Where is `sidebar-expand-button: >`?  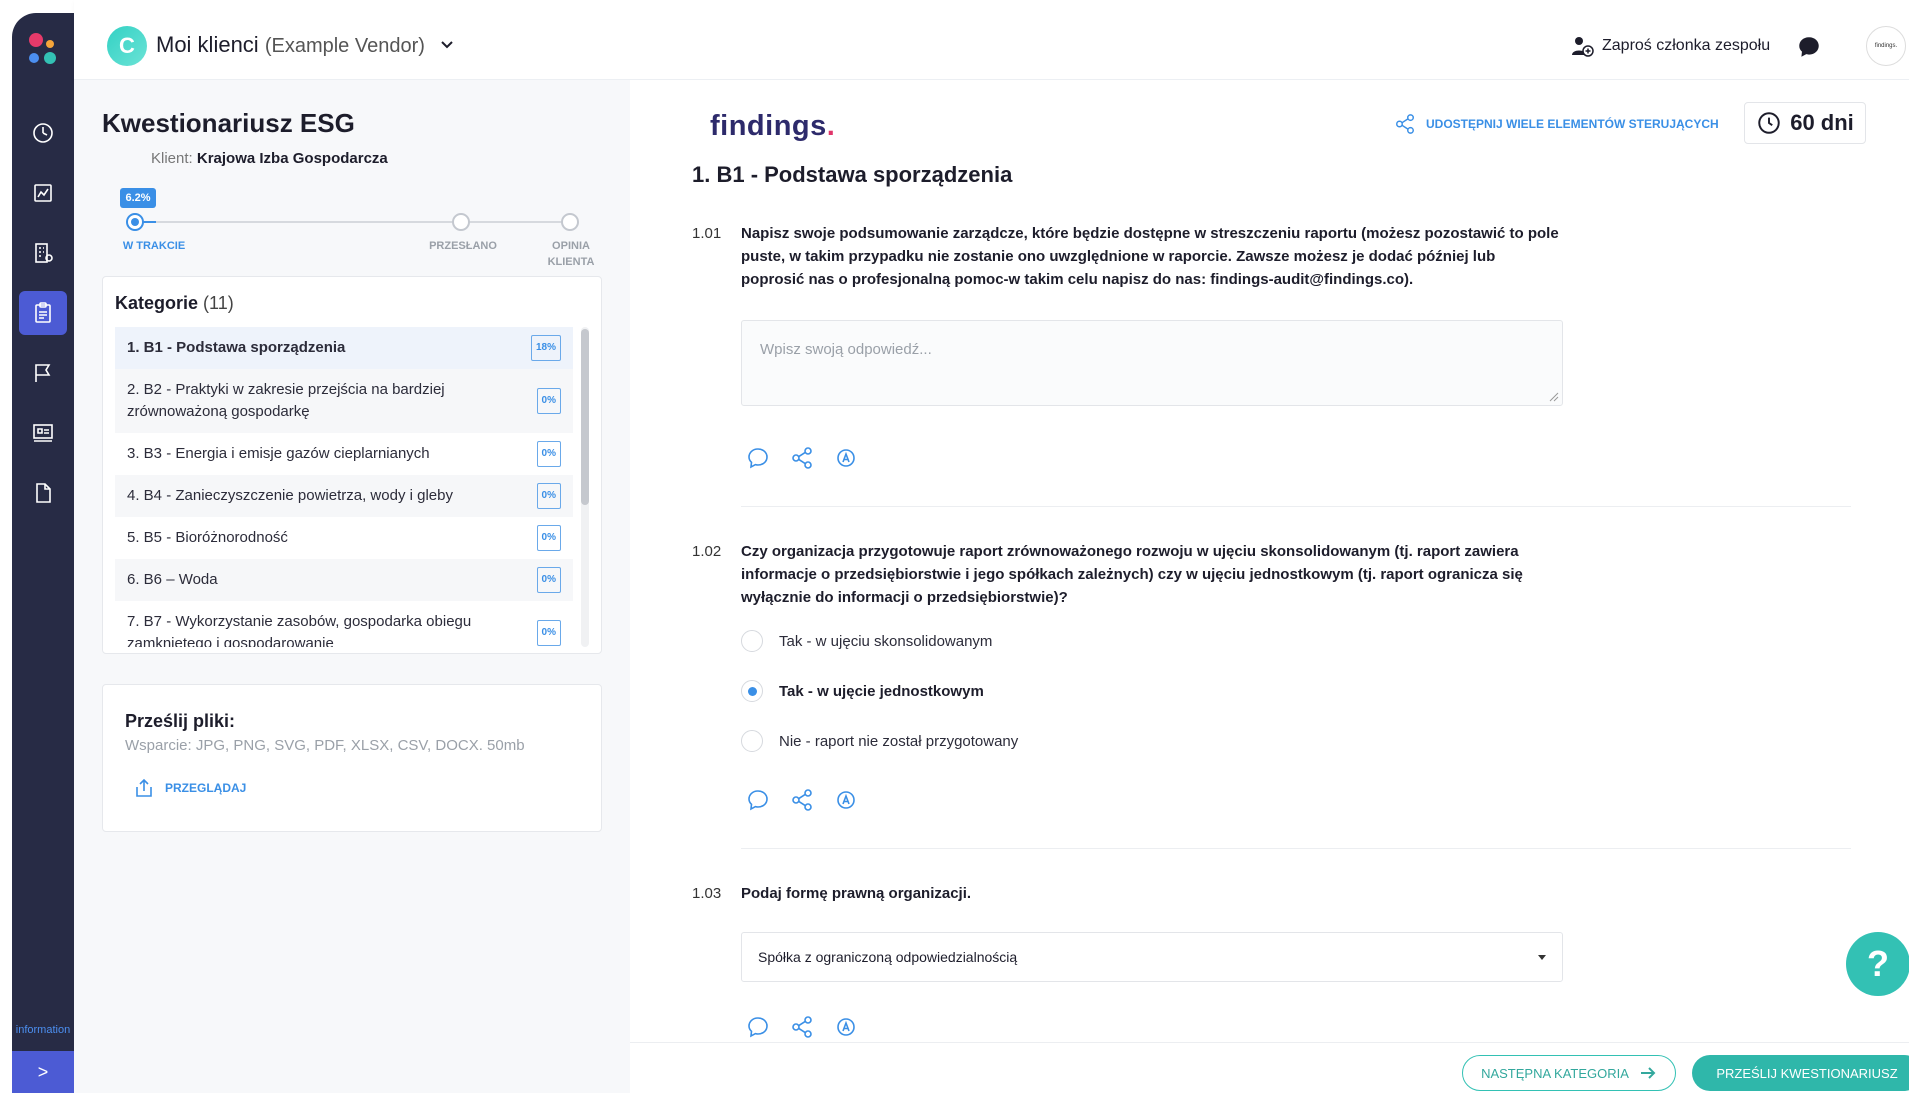
sidebar-expand-button: > is located at coordinates (43, 1072).